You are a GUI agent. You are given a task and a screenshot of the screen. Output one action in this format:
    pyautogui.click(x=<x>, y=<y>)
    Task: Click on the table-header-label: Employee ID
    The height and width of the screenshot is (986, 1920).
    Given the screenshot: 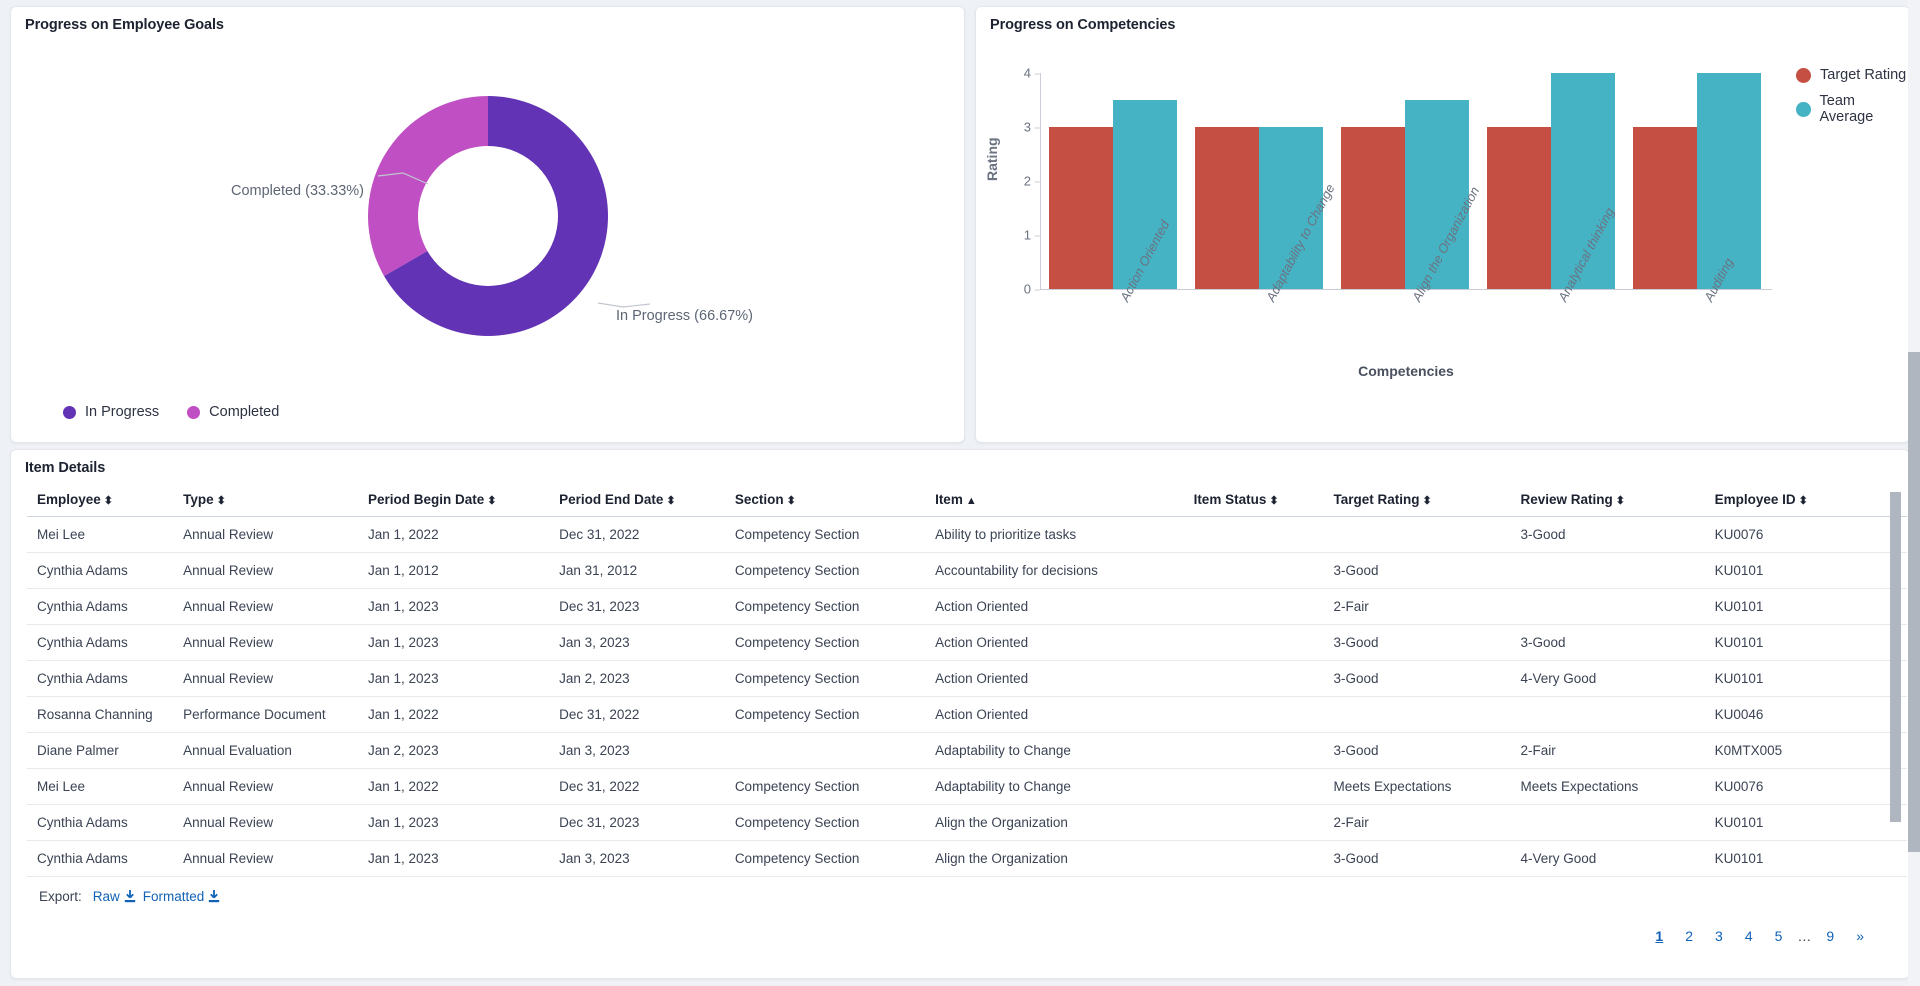 What is the action you would take?
    pyautogui.click(x=1755, y=499)
    